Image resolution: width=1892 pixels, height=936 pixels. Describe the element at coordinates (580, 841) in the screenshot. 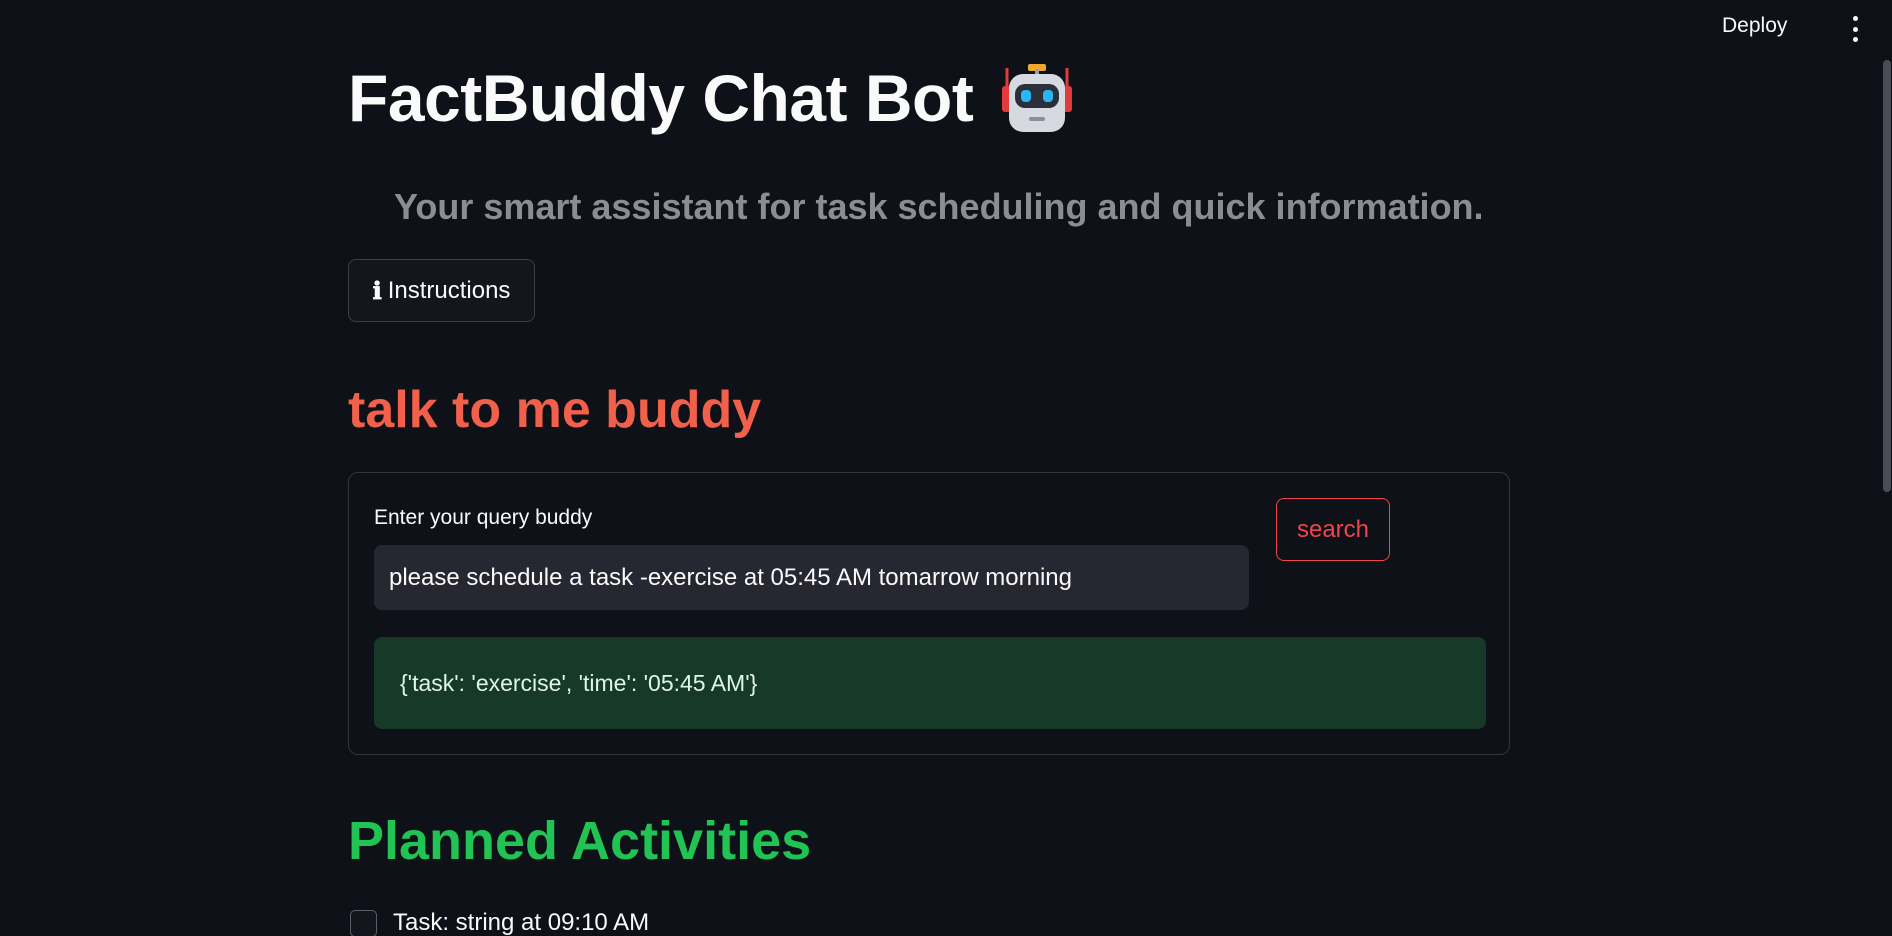

I see `planned-heading: Planned Activities` at that location.